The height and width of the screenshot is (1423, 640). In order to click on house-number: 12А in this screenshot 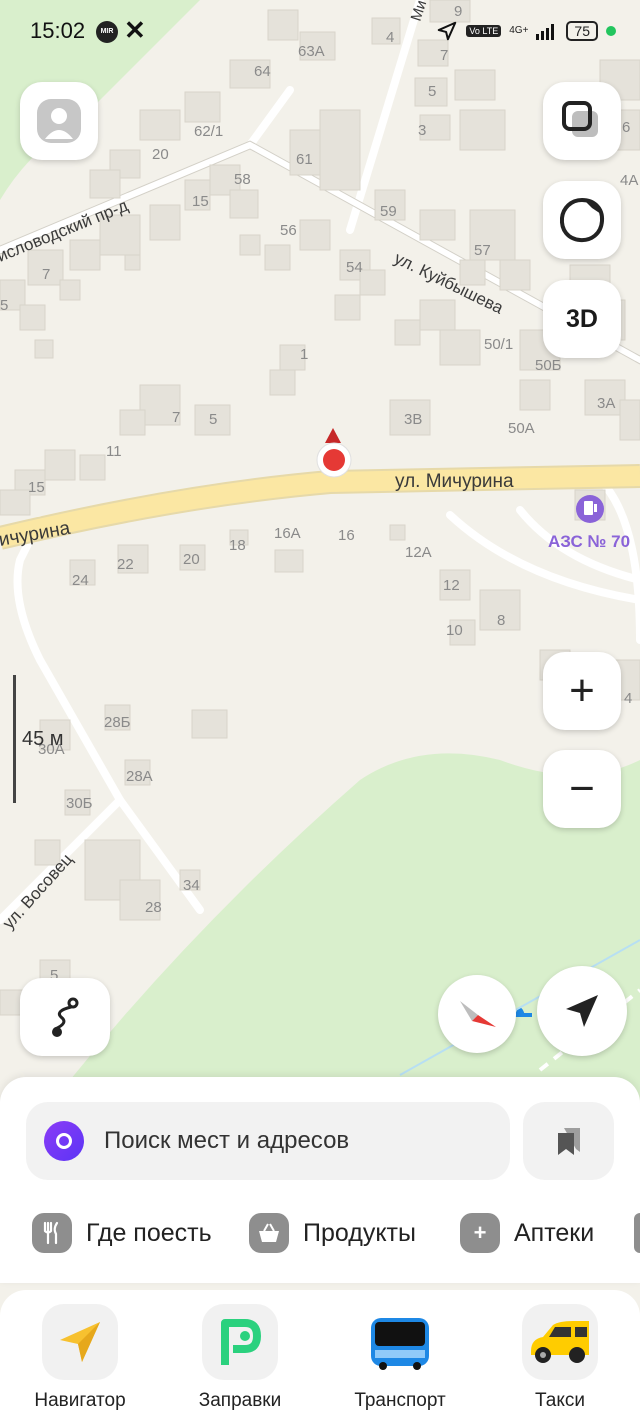, I will do `click(418, 552)`.